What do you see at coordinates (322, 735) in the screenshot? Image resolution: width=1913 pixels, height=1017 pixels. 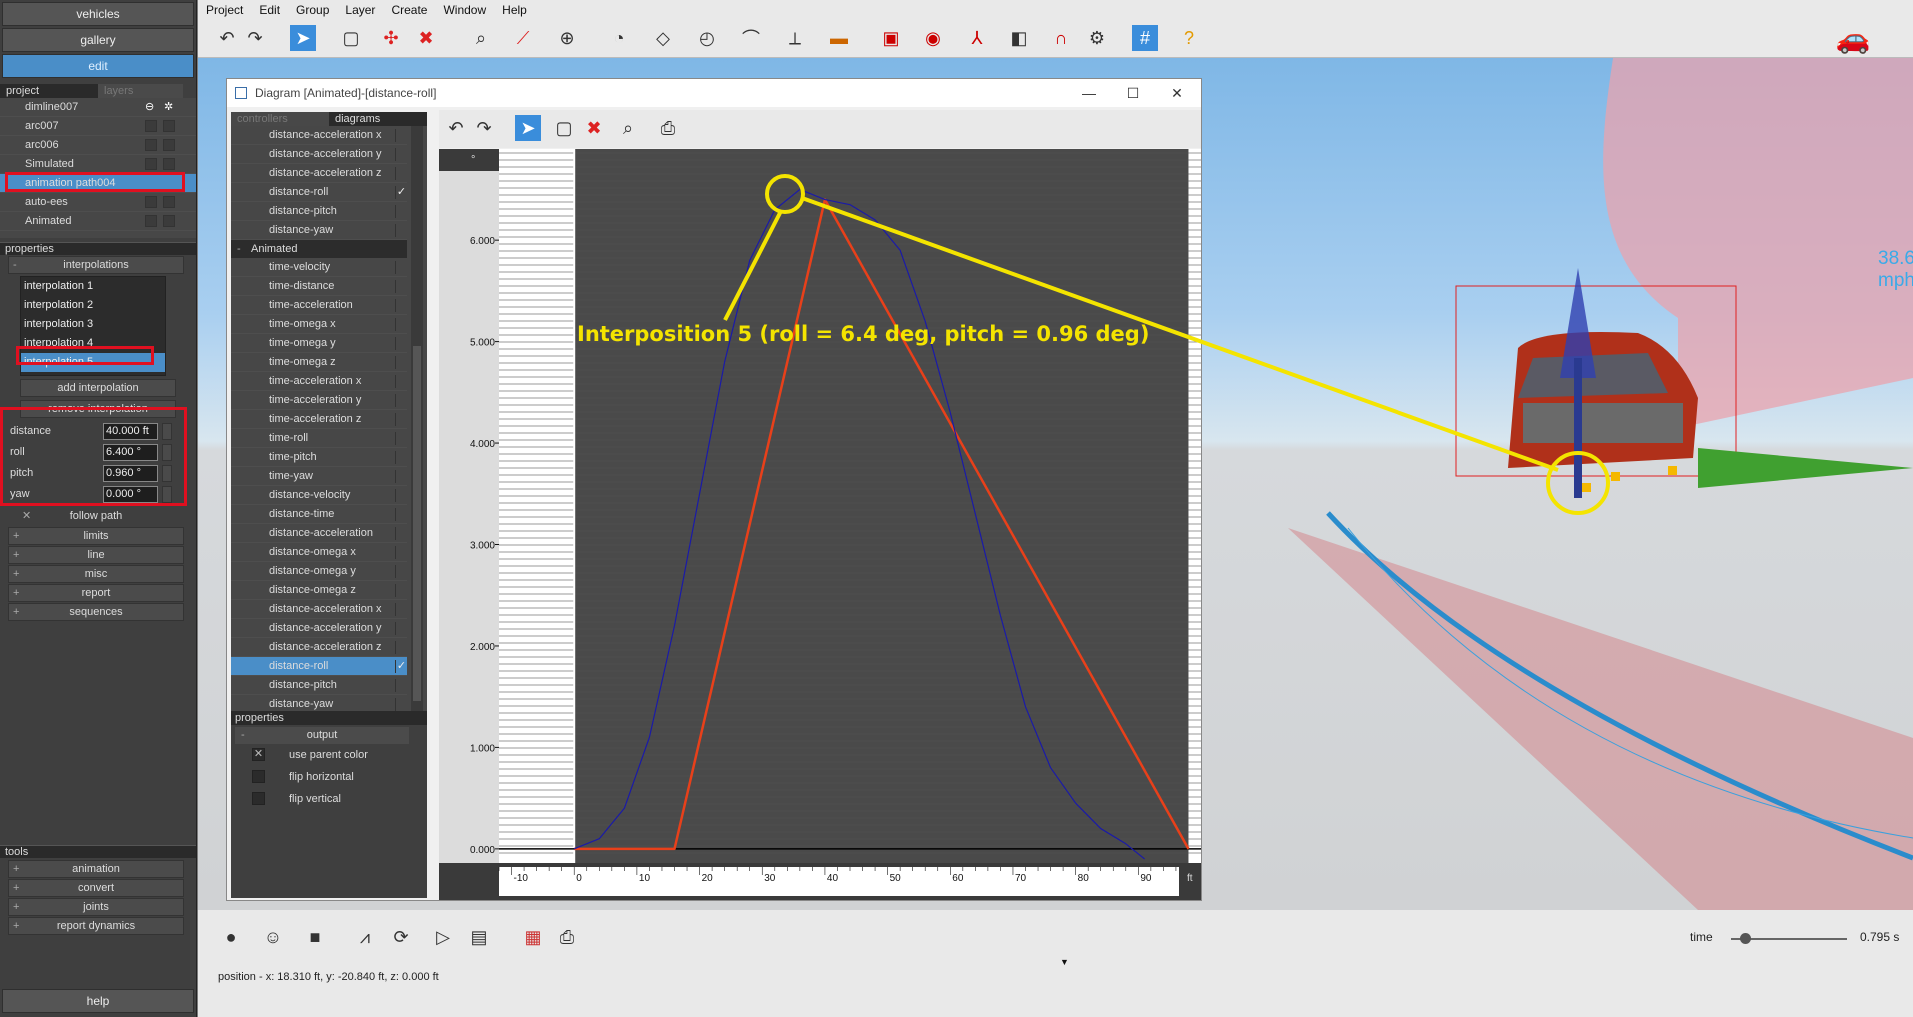 I see `output-group: - output` at bounding box center [322, 735].